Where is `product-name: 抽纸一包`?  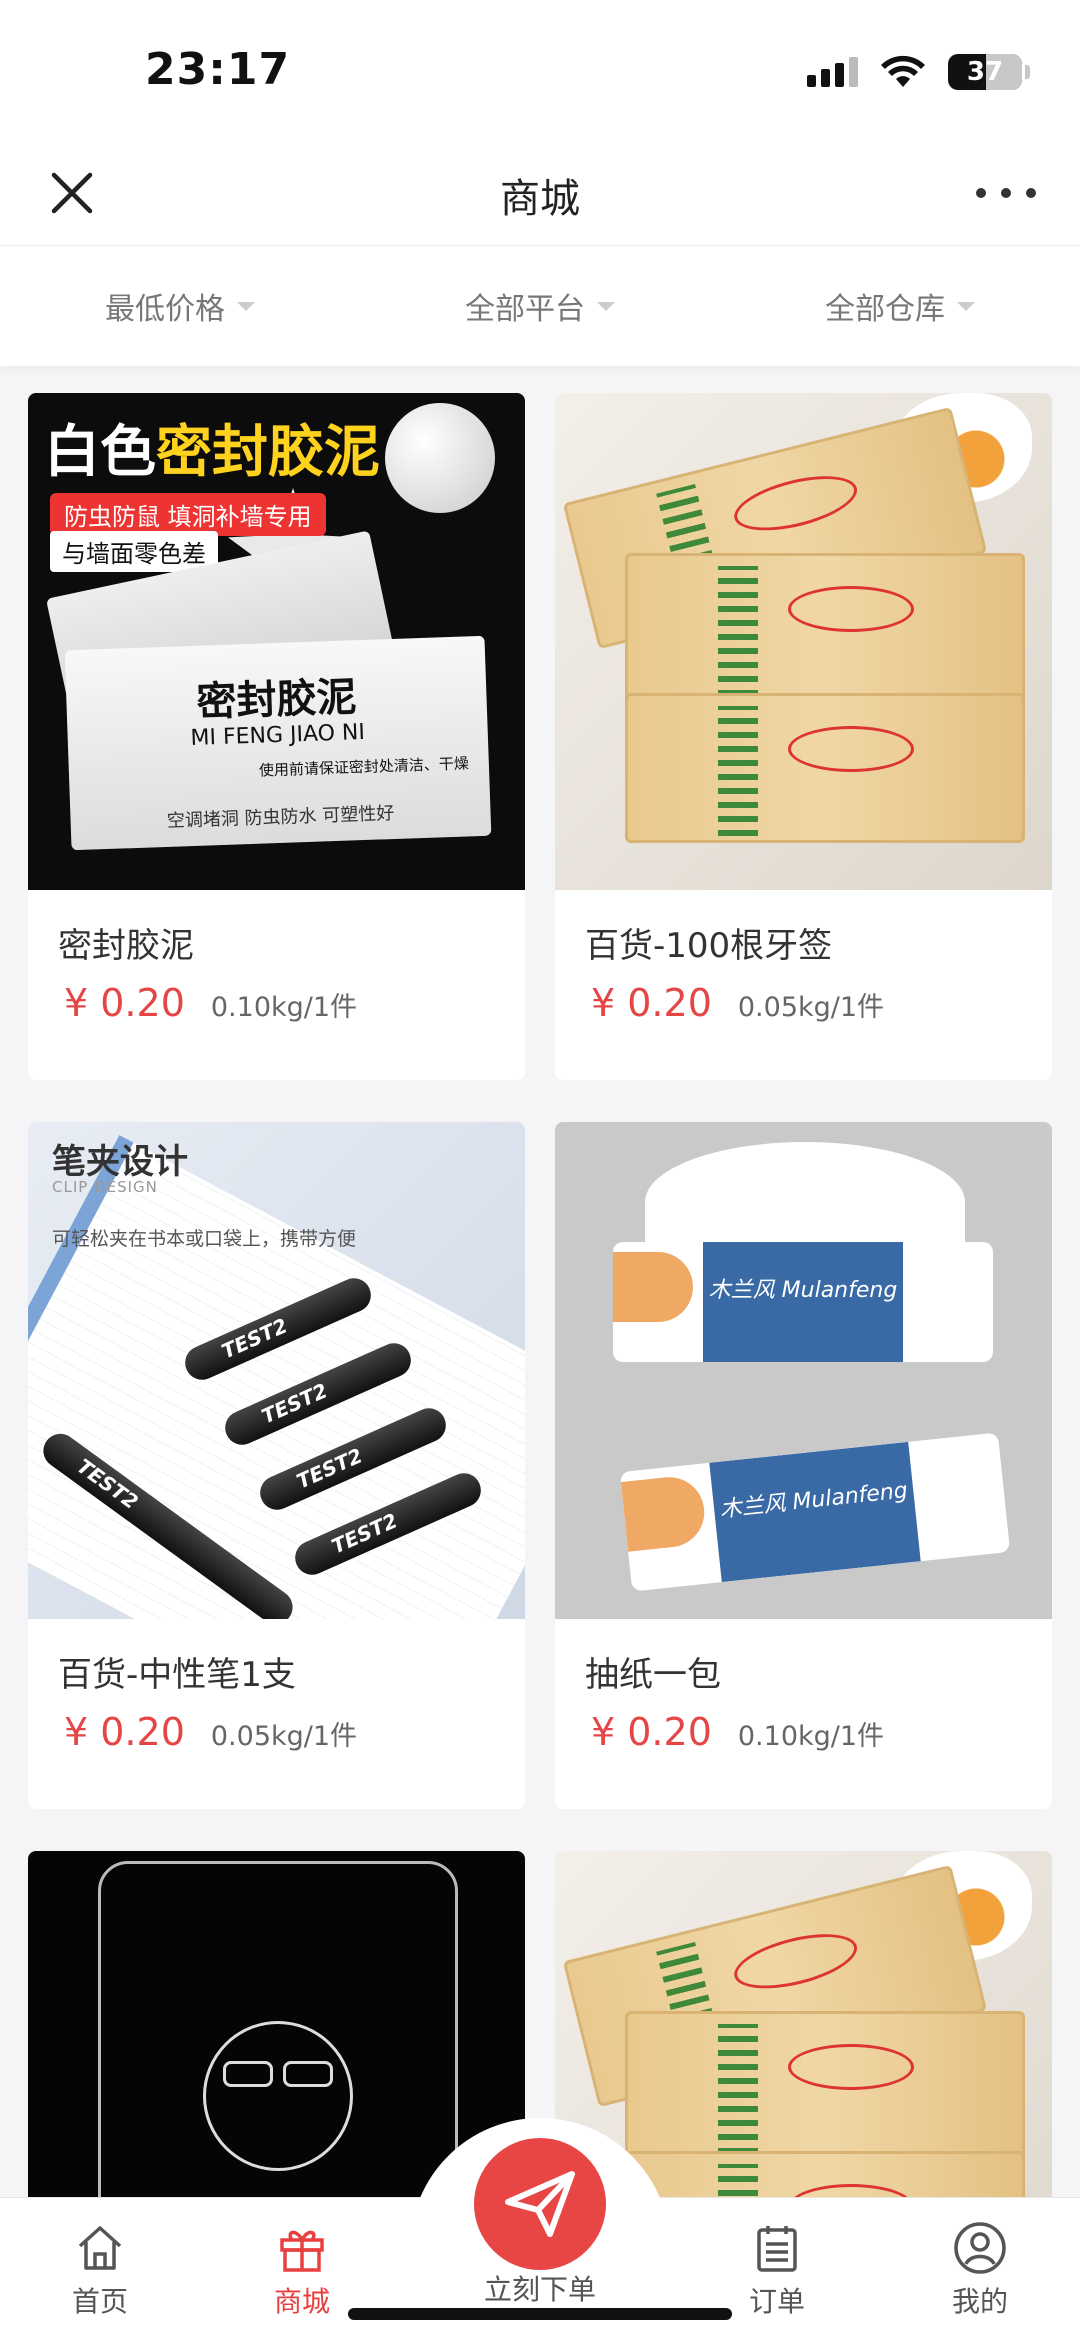 product-name: 抽纸一包 is located at coordinates (653, 1675).